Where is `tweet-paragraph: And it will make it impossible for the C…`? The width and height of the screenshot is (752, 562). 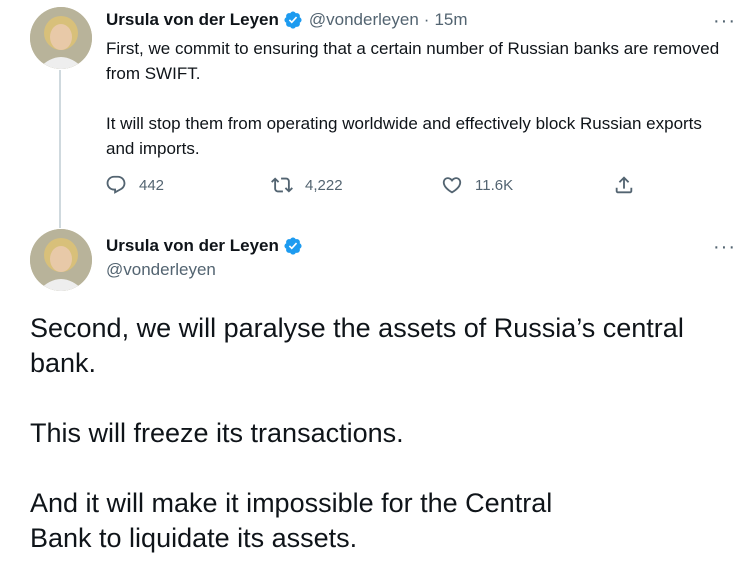 tweet-paragraph: And it will make it impossible for the C… is located at coordinates (291, 520).